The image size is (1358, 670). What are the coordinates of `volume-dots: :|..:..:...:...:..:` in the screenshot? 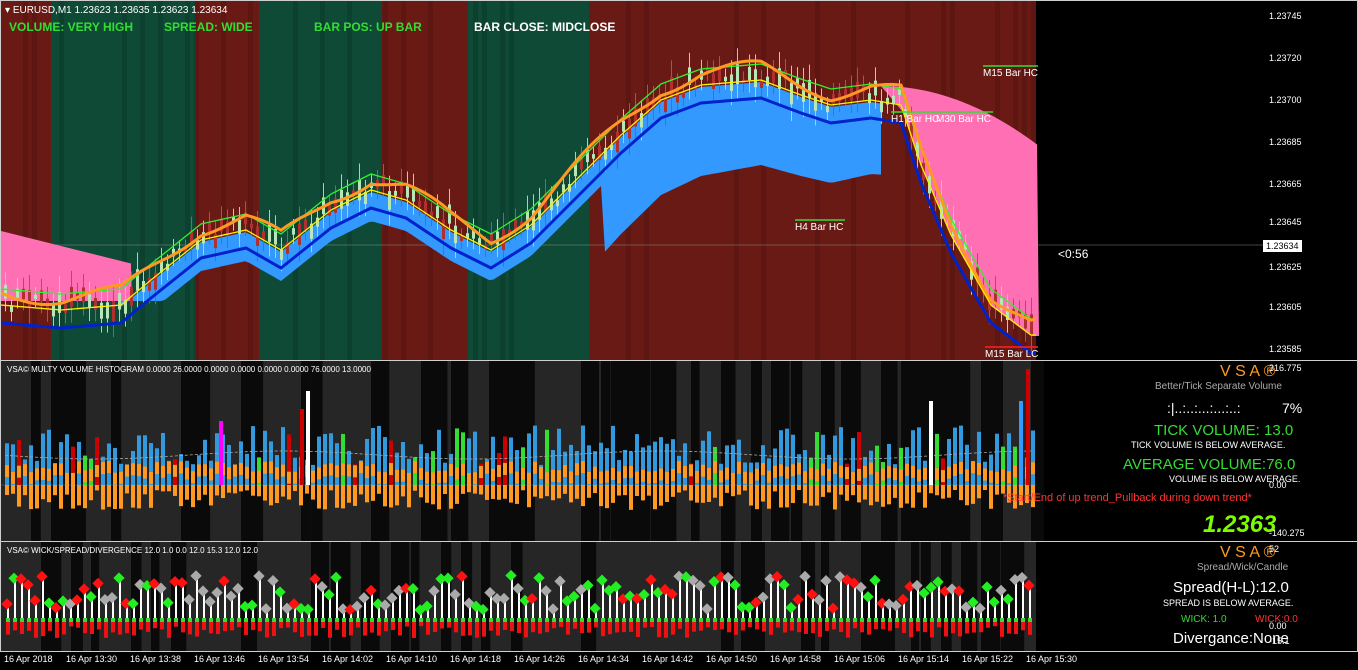 It's located at (1204, 408).